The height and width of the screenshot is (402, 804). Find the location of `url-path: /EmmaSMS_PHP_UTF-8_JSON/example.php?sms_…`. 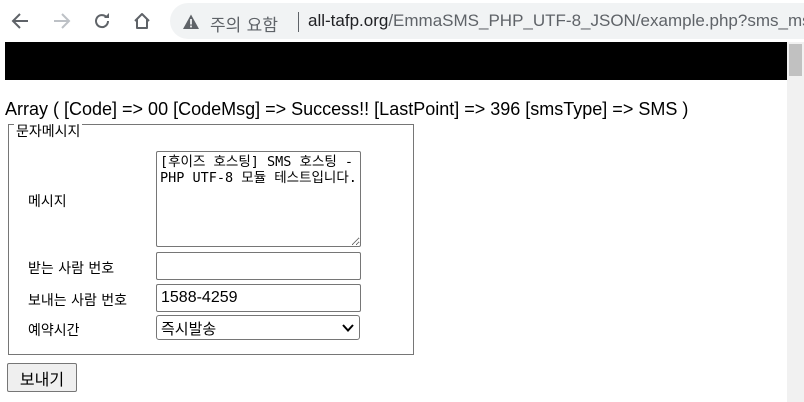

url-path: /EmmaSMS_PHP_UTF-8_JSON/example.php?sms_… is located at coordinates (596, 20).